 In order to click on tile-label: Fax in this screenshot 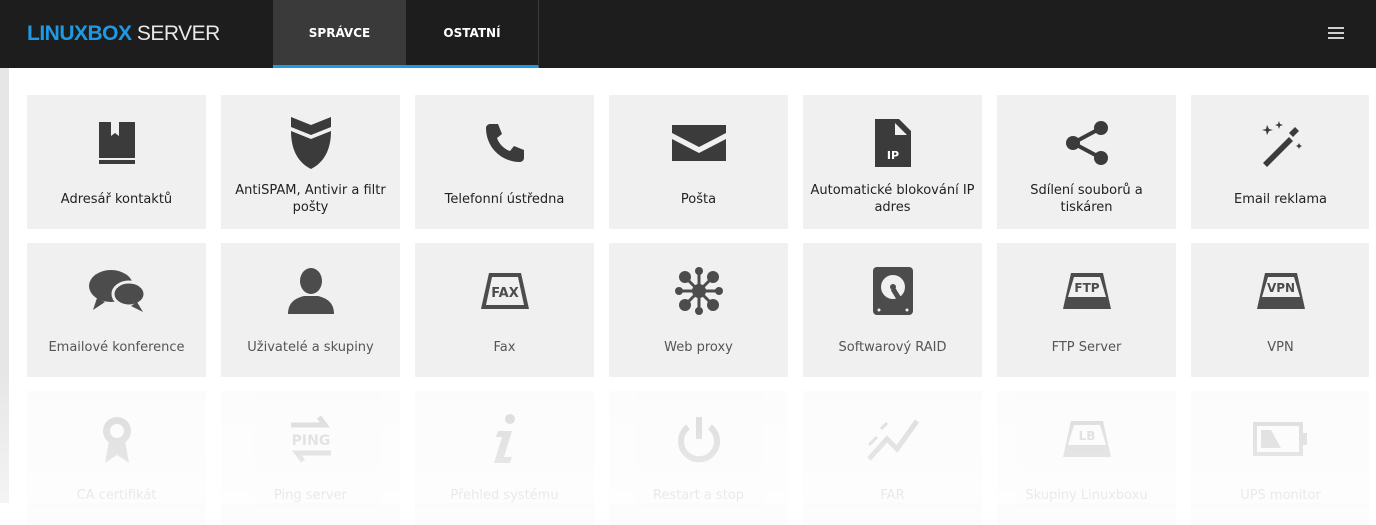, I will do `click(504, 347)`.